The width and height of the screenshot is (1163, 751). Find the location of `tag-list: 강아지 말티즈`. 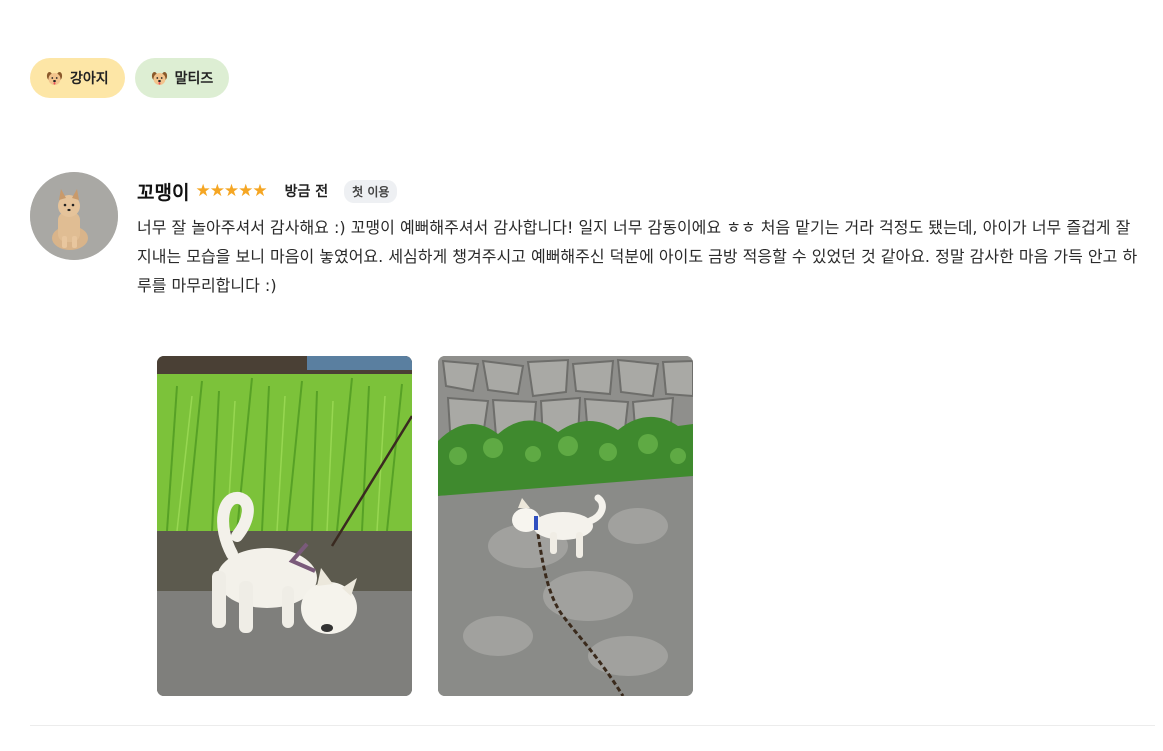

tag-list: 강아지 말티즈 is located at coordinates (130, 78).